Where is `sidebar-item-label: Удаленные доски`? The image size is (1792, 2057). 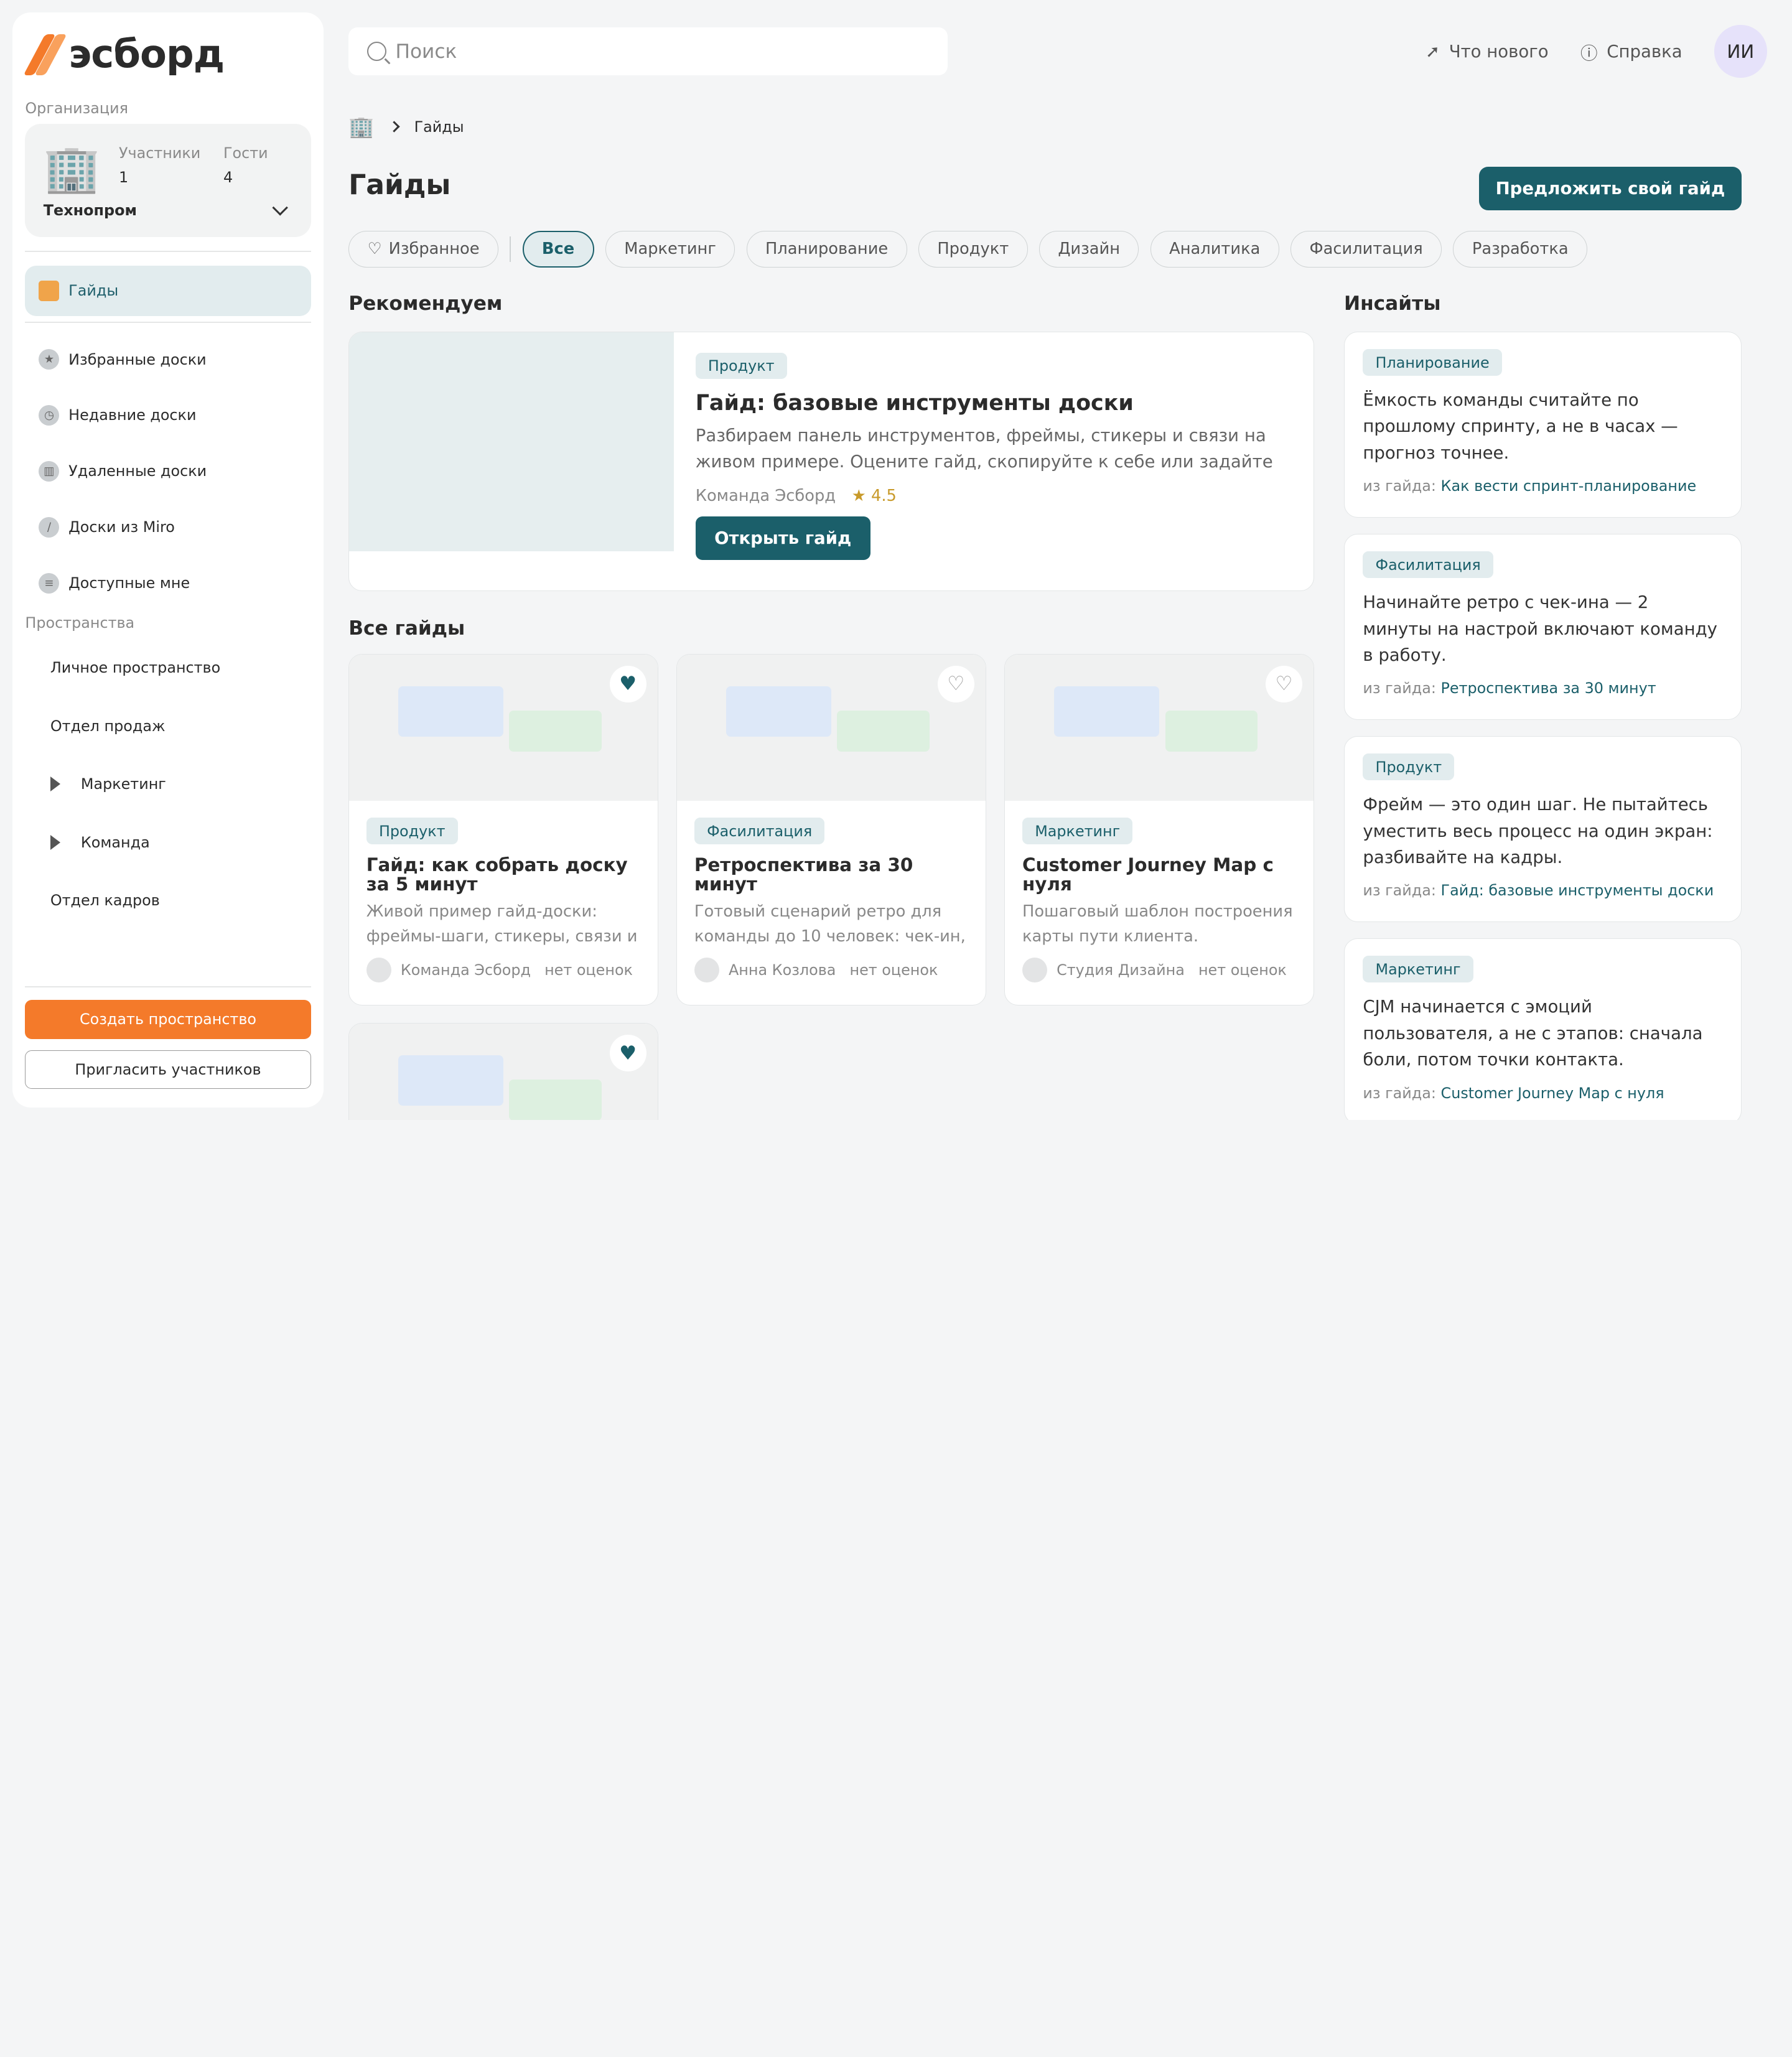 sidebar-item-label: Удаленные доски is located at coordinates (137, 471).